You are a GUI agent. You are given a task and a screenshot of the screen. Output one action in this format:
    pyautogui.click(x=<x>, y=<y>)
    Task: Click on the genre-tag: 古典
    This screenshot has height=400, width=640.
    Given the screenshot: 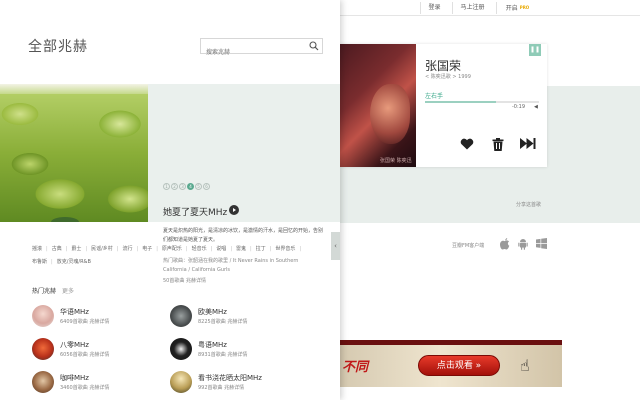 What is the action you would take?
    pyautogui.click(x=57, y=249)
    